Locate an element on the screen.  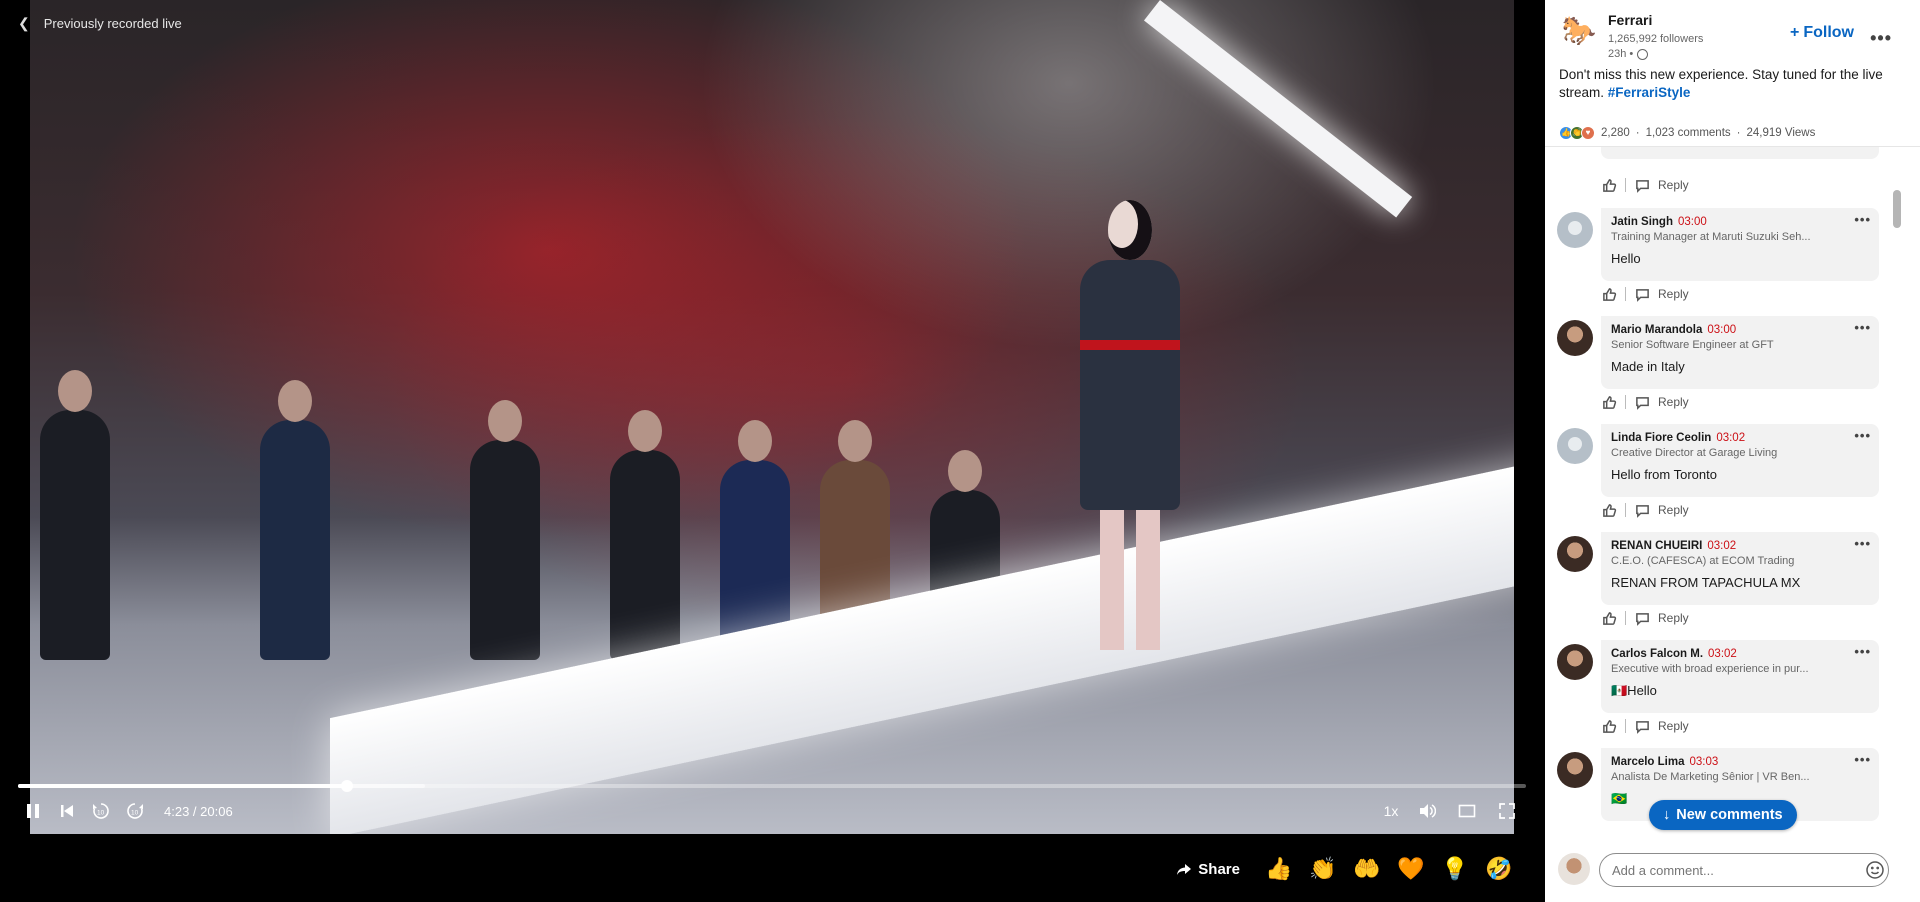
comment-text: Made in Italy is located at coordinates (1648, 366).